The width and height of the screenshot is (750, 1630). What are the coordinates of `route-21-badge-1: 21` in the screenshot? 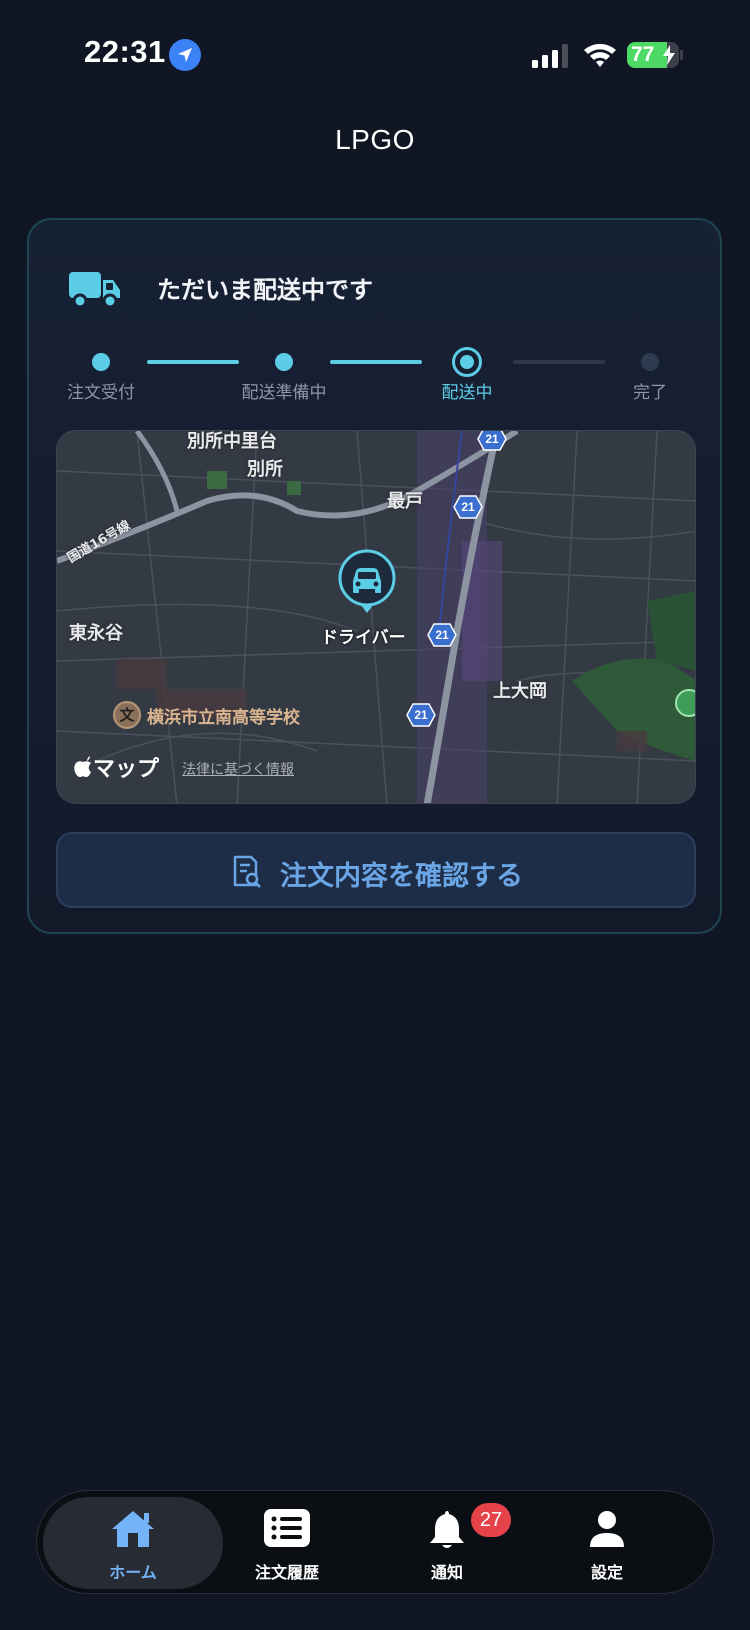 It's located at (492, 441).